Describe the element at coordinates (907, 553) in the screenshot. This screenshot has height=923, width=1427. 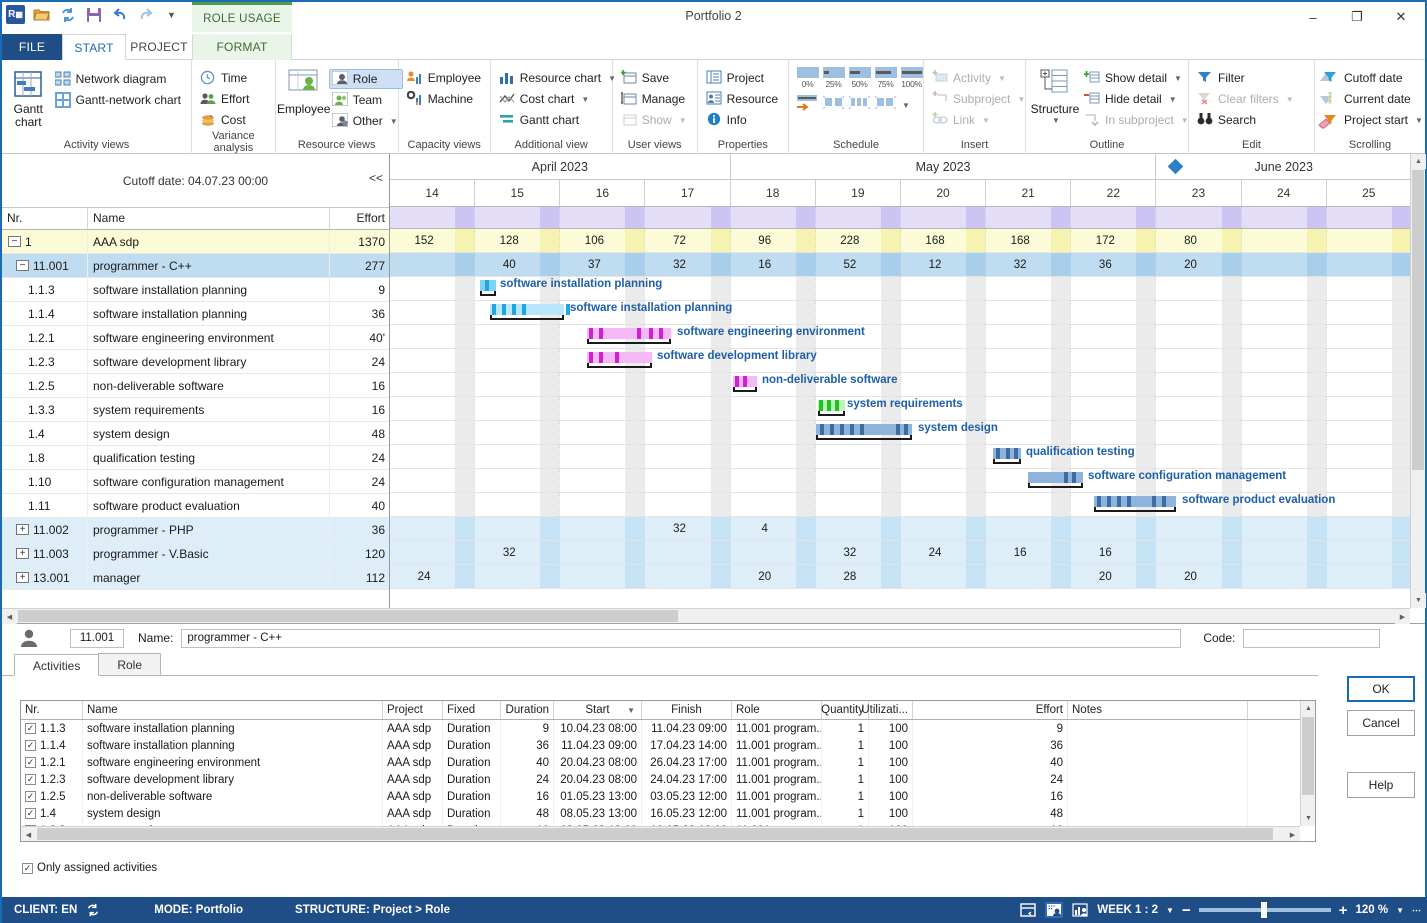
I see `chart-row: 32 32 24 16 16` at that location.